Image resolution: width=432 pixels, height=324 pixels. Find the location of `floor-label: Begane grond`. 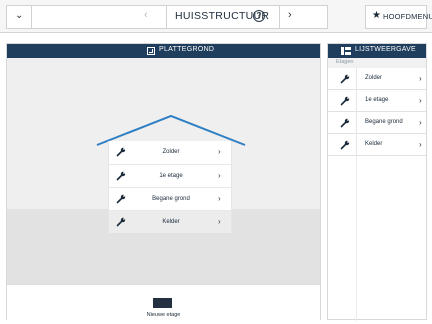

floor-label: Begane grond is located at coordinates (171, 199).